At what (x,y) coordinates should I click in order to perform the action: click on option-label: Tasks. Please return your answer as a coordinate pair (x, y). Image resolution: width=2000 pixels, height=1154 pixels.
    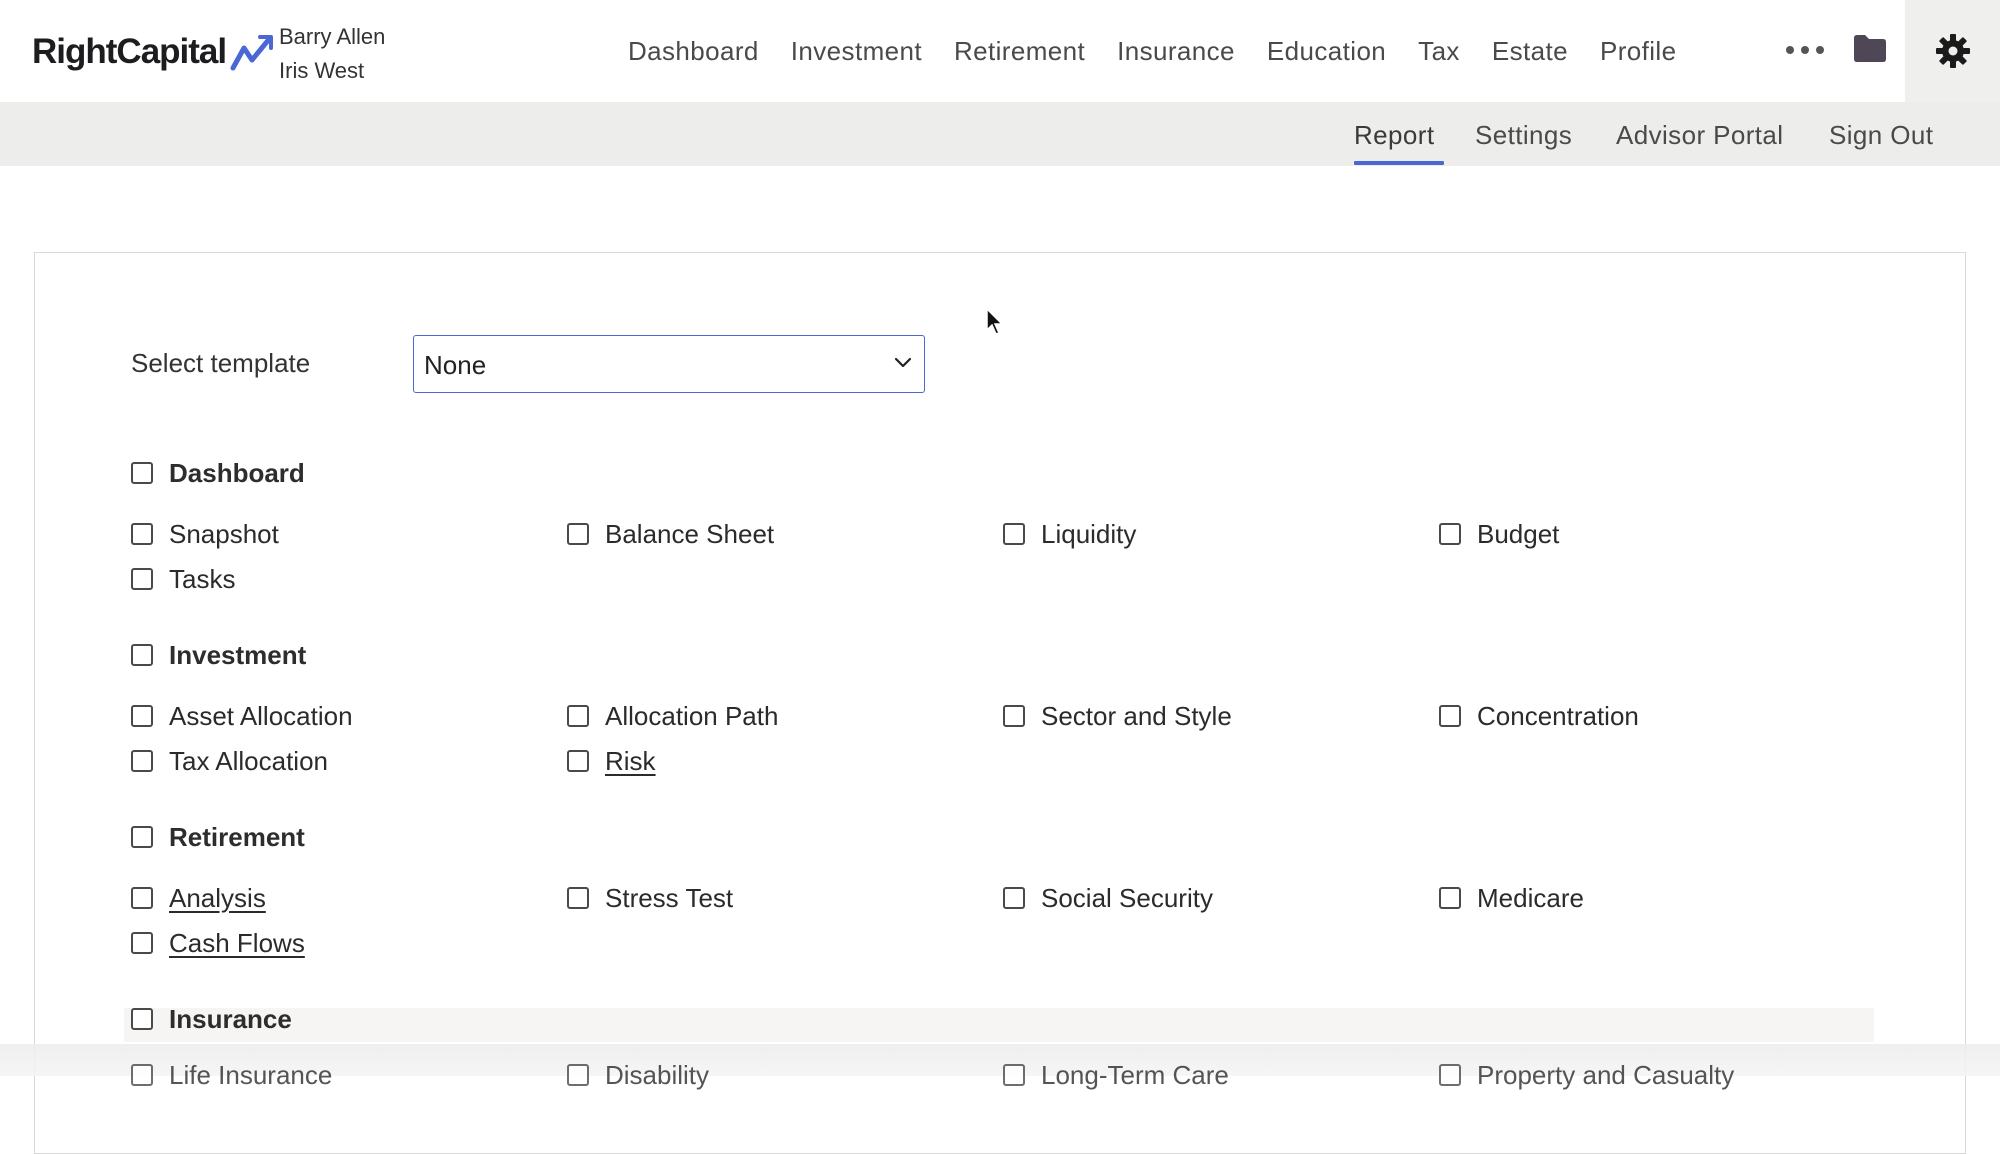
    Looking at the image, I should click on (202, 578).